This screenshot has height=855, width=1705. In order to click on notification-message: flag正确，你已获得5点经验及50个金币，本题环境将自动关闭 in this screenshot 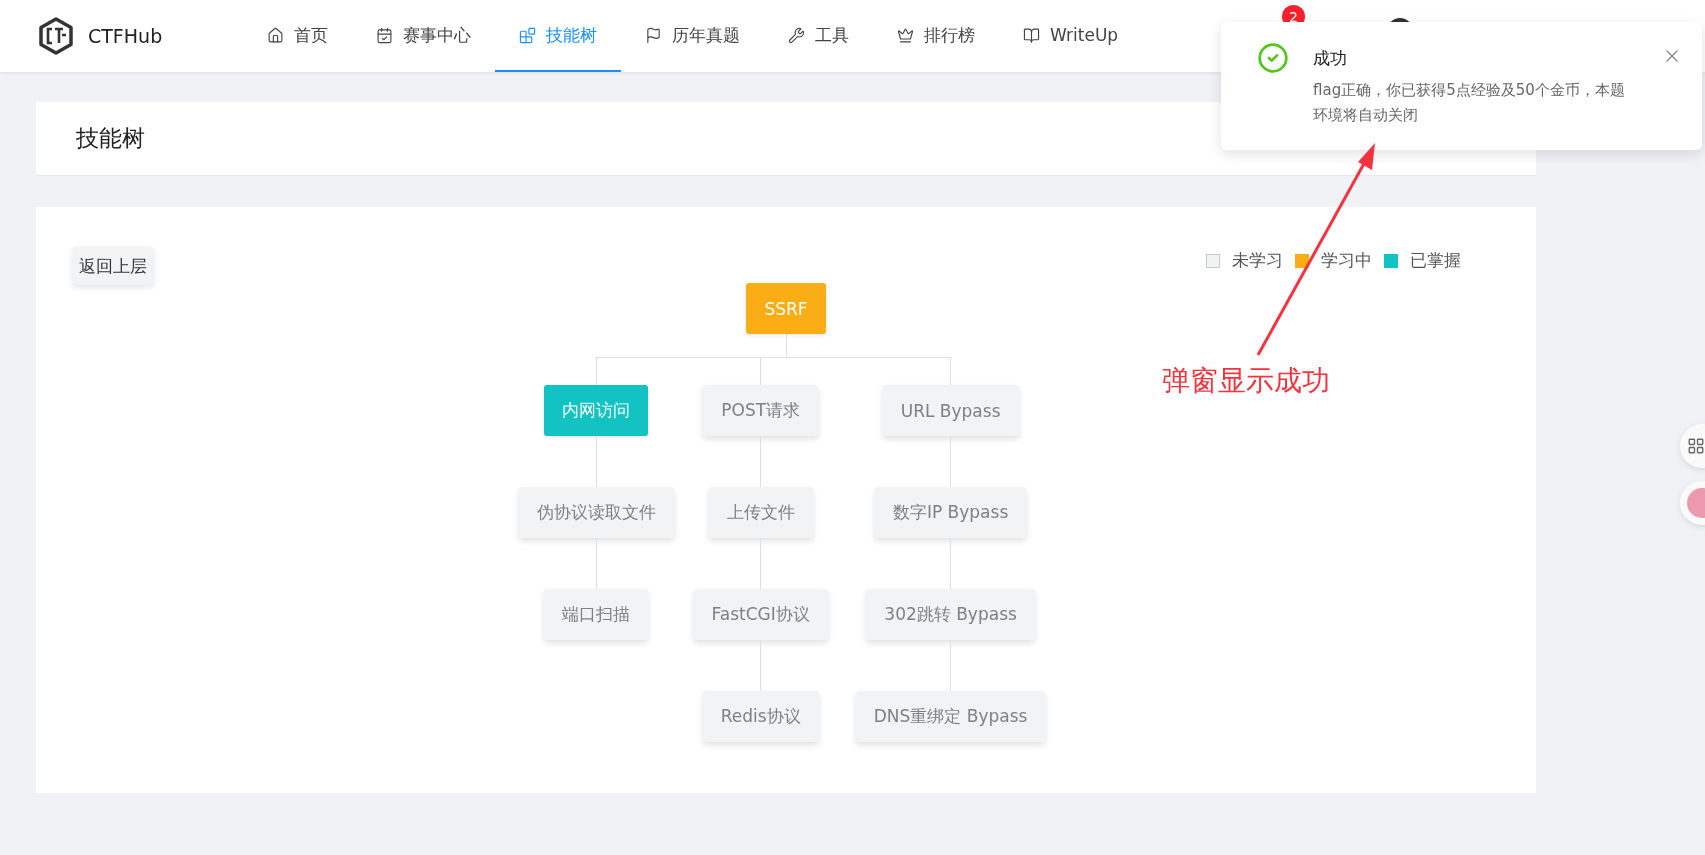, I will do `click(1469, 103)`.